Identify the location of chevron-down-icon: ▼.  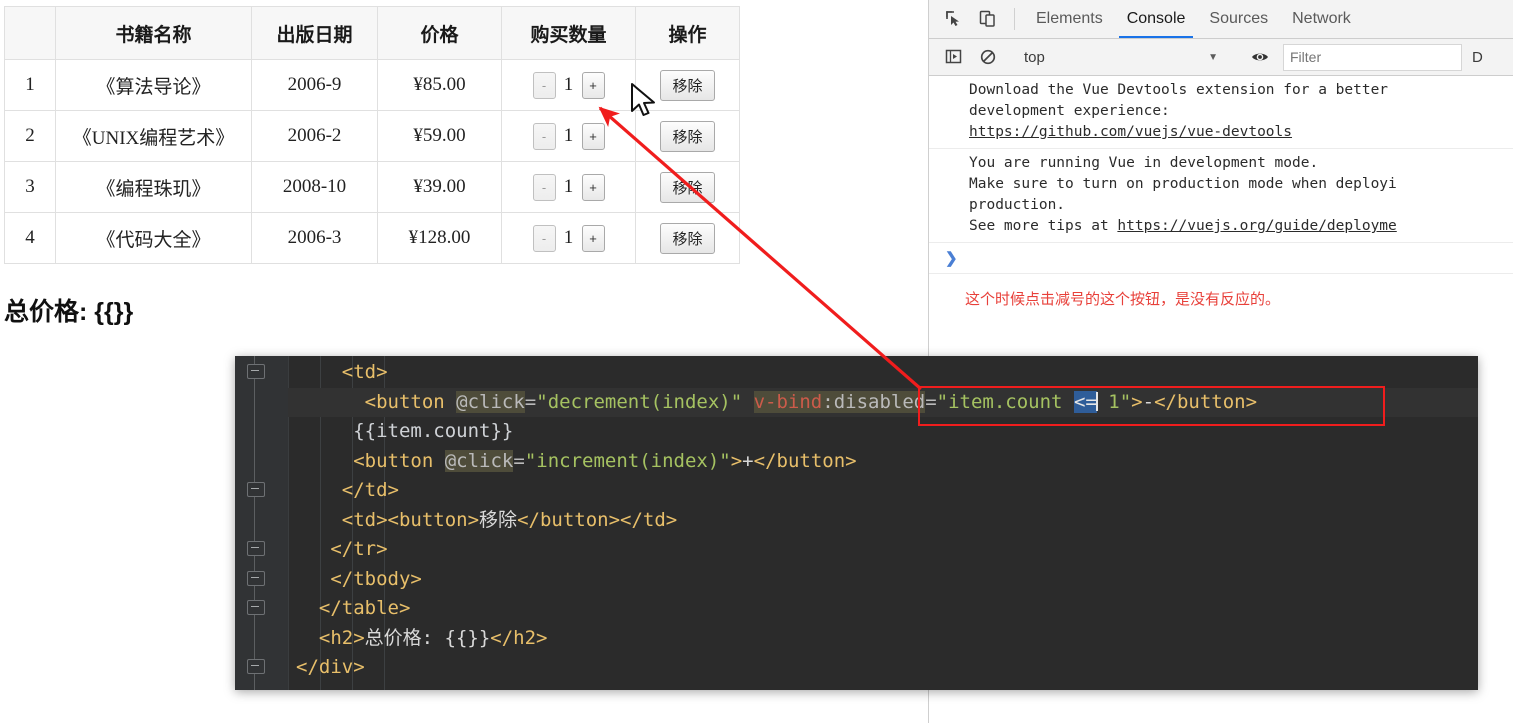
(1213, 57).